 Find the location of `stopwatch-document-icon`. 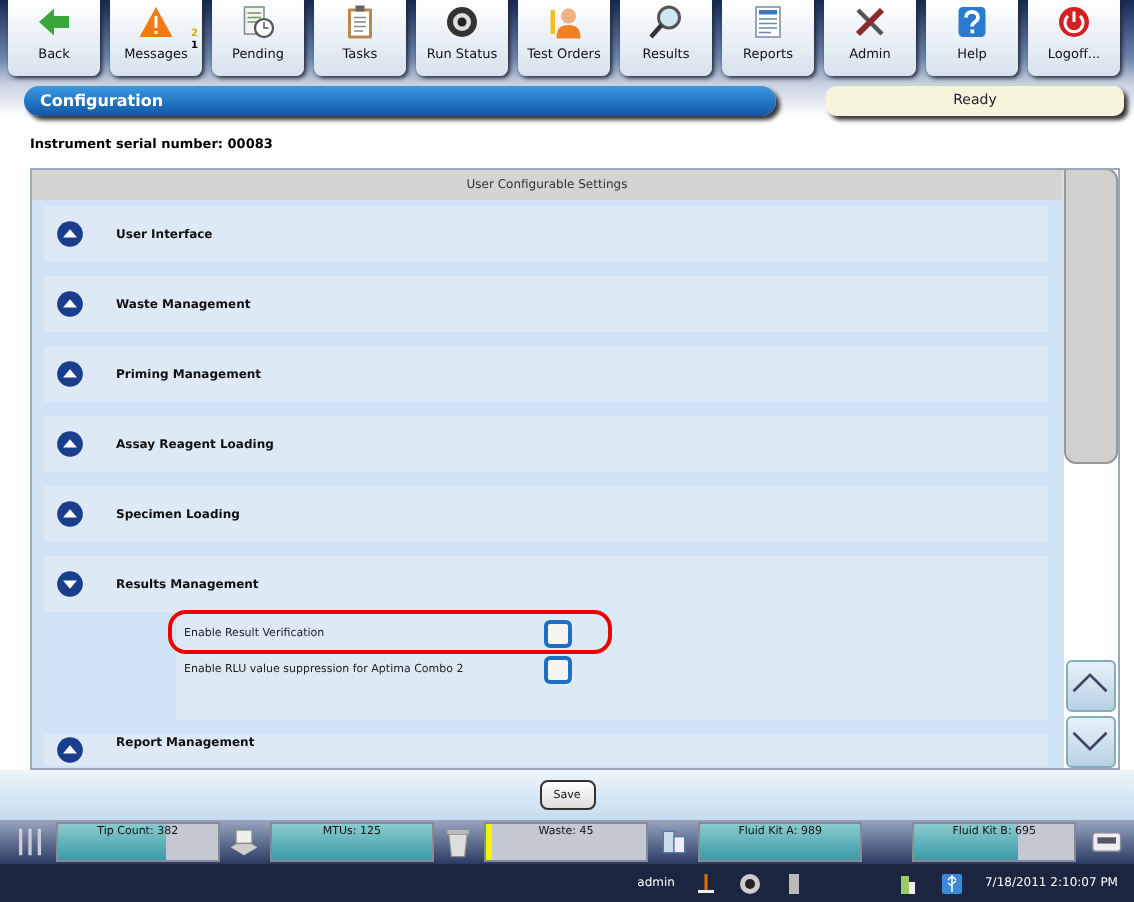

stopwatch-document-icon is located at coordinates (258, 22).